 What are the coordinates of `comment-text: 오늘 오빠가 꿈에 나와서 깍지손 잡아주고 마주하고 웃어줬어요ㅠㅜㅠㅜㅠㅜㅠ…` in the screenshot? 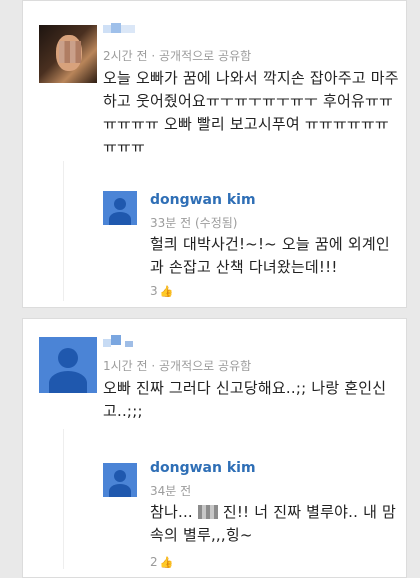 It's located at (251, 112).